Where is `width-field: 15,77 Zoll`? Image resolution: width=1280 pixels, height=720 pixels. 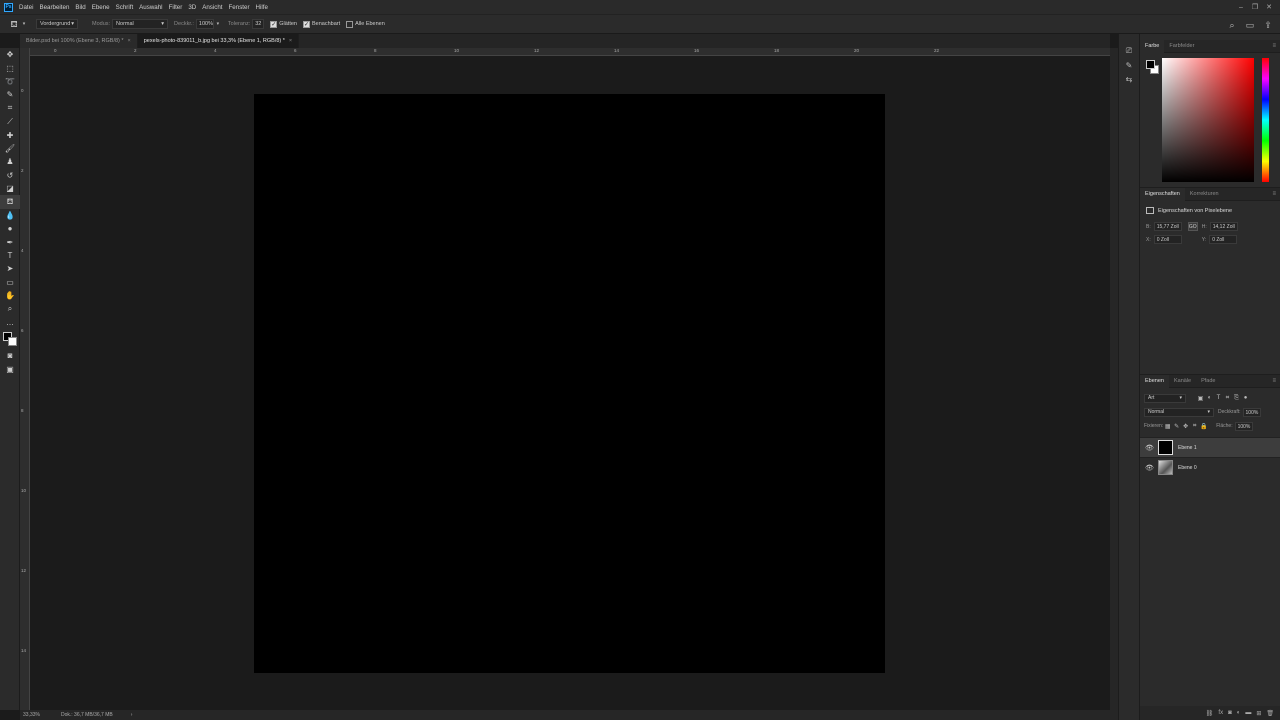 width-field: 15,77 Zoll is located at coordinates (1167, 226).